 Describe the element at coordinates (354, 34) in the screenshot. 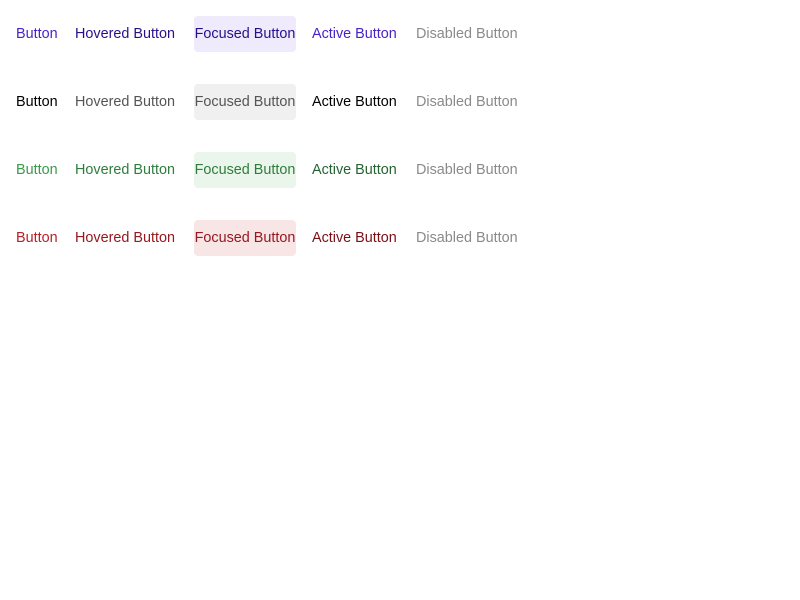

I see `primary-active-button: Active Button` at that location.